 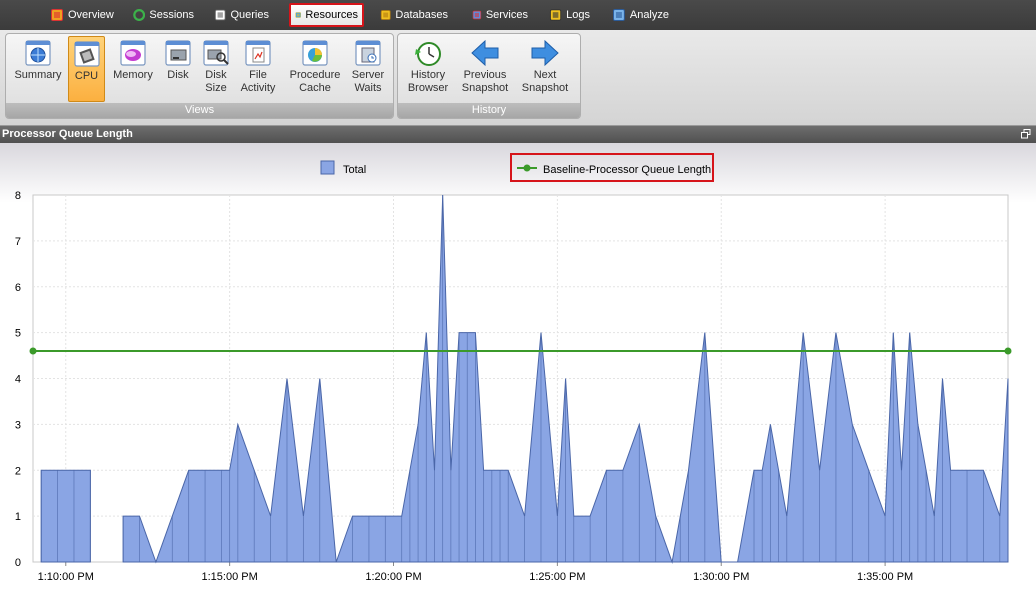 I want to click on history-group-label: History, so click(x=489, y=110).